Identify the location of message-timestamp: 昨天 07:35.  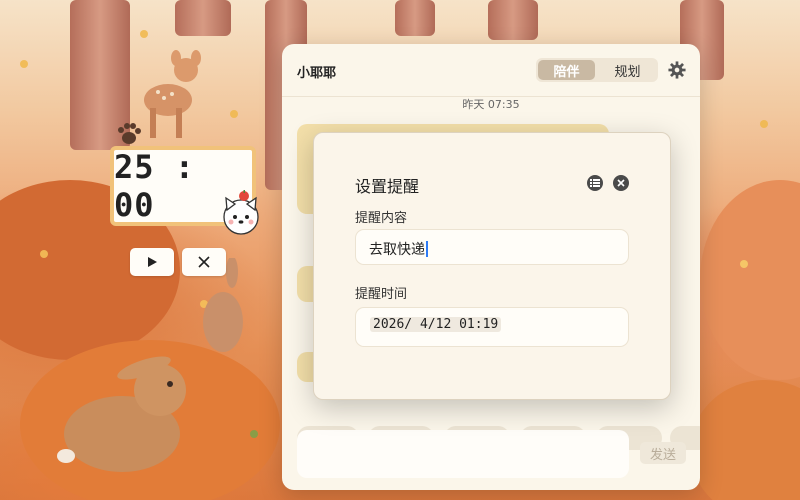
(491, 104).